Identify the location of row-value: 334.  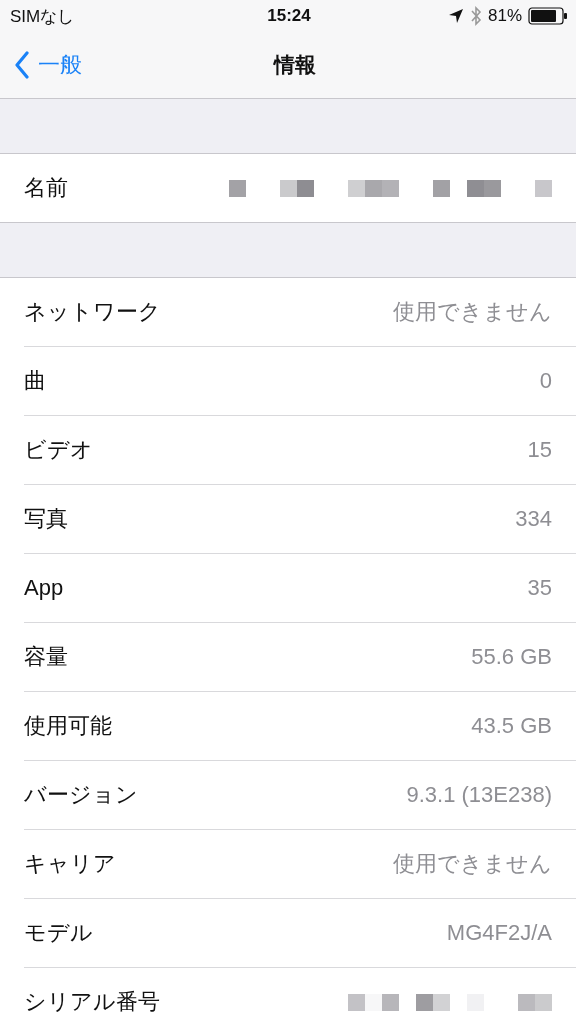
(533, 519).